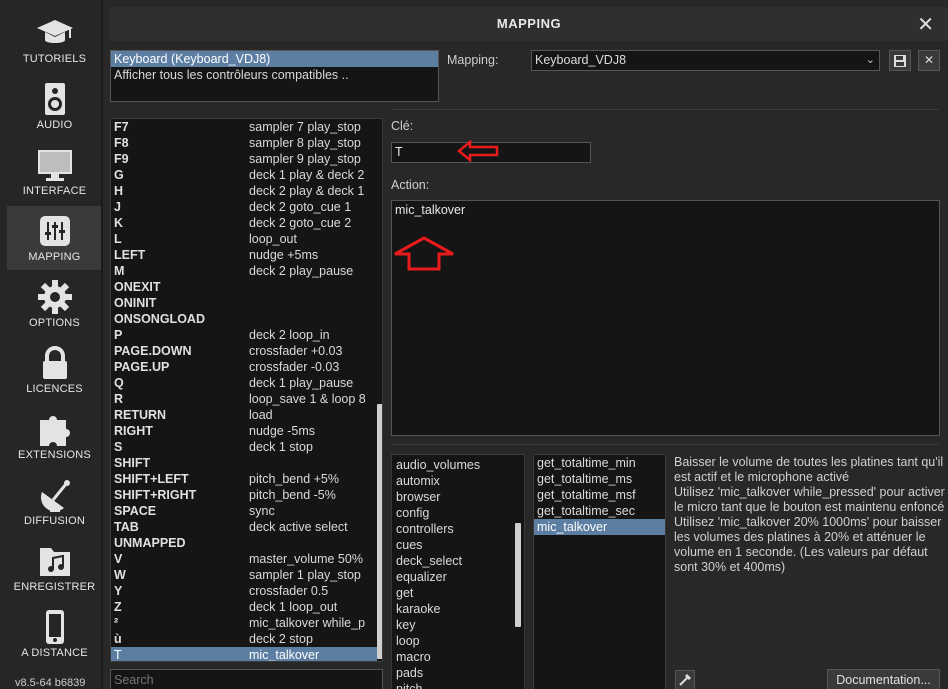  I want to click on key-mapping-row: Qdeck 1 play_pause, so click(246, 383).